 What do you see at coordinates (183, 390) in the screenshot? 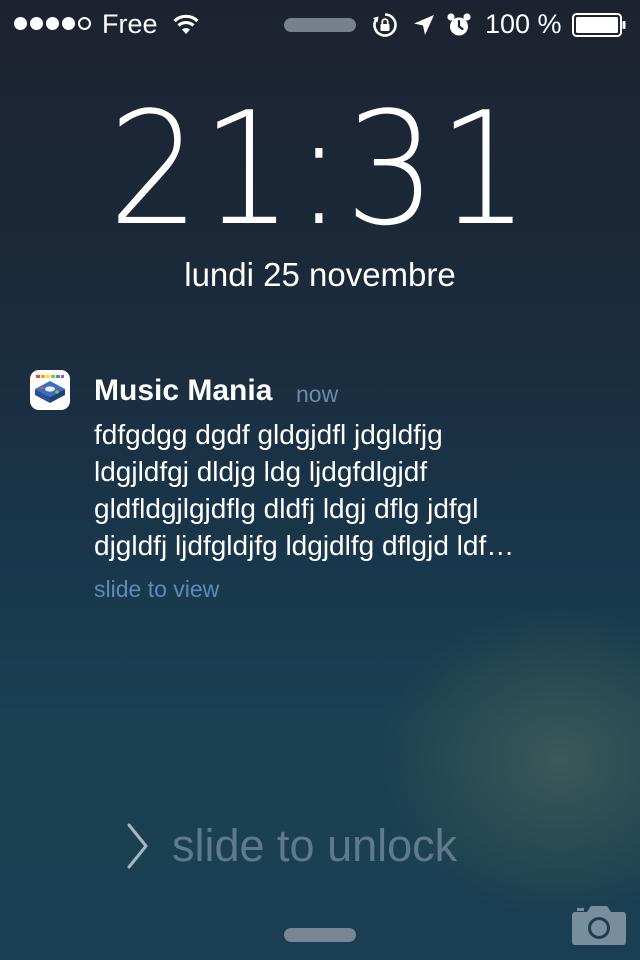
I see `notification-app-name: Music Mania` at bounding box center [183, 390].